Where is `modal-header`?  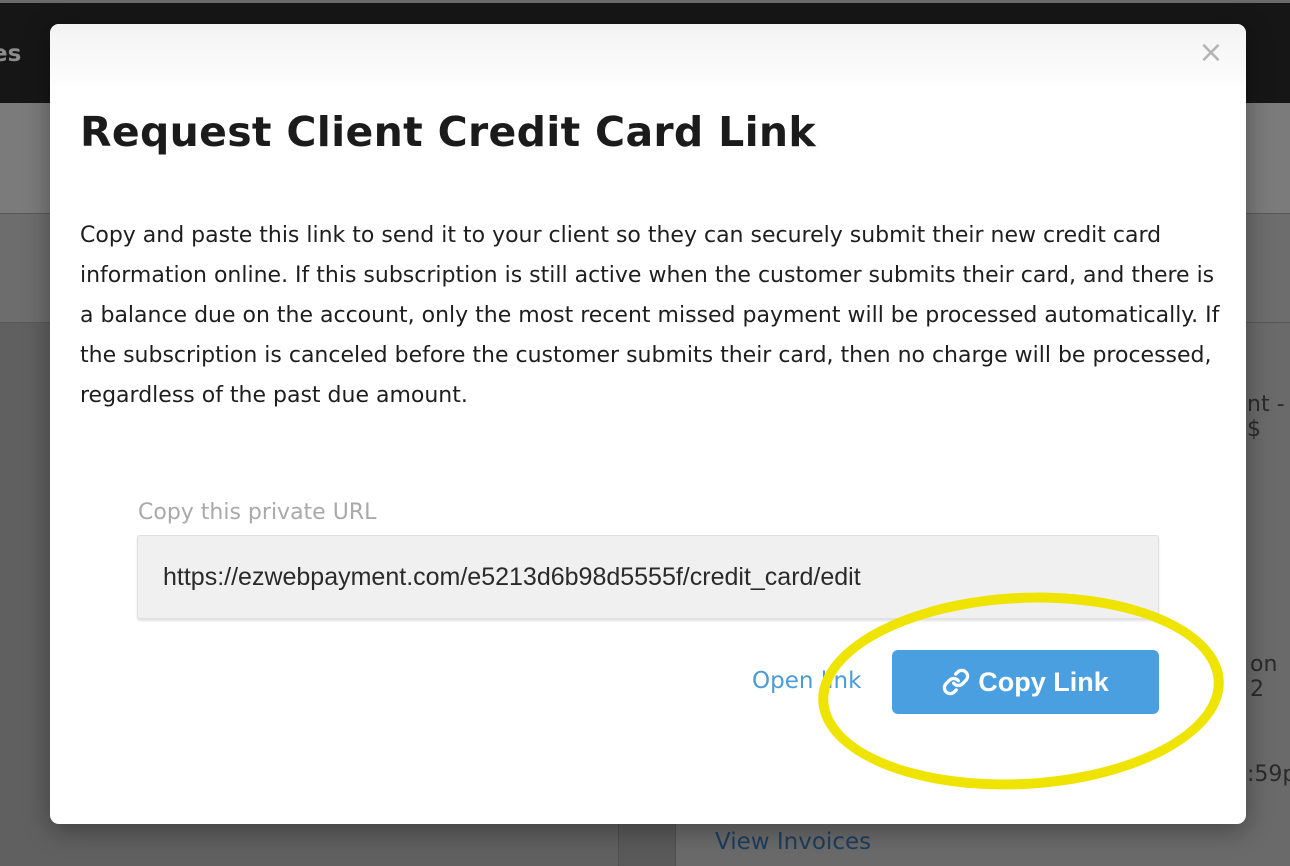 modal-header is located at coordinates (648, 54).